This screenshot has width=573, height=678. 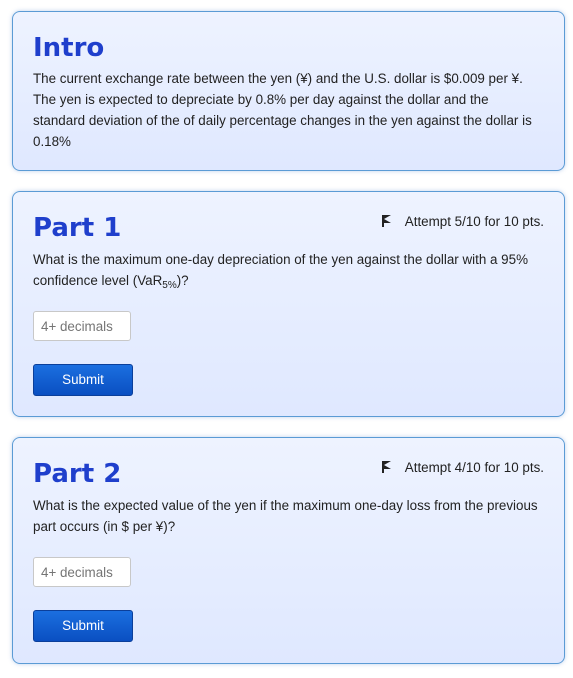 What do you see at coordinates (83, 380) in the screenshot?
I see `part1-submit-button: Submit` at bounding box center [83, 380].